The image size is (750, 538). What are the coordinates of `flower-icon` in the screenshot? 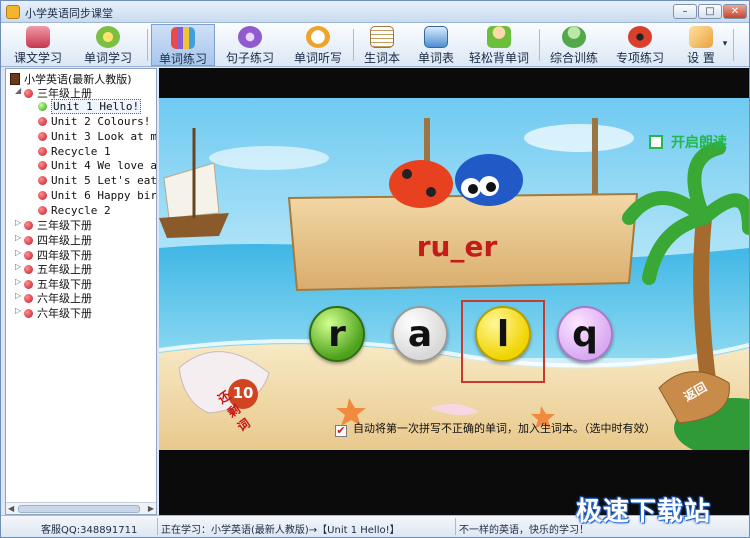 It's located at (108, 37).